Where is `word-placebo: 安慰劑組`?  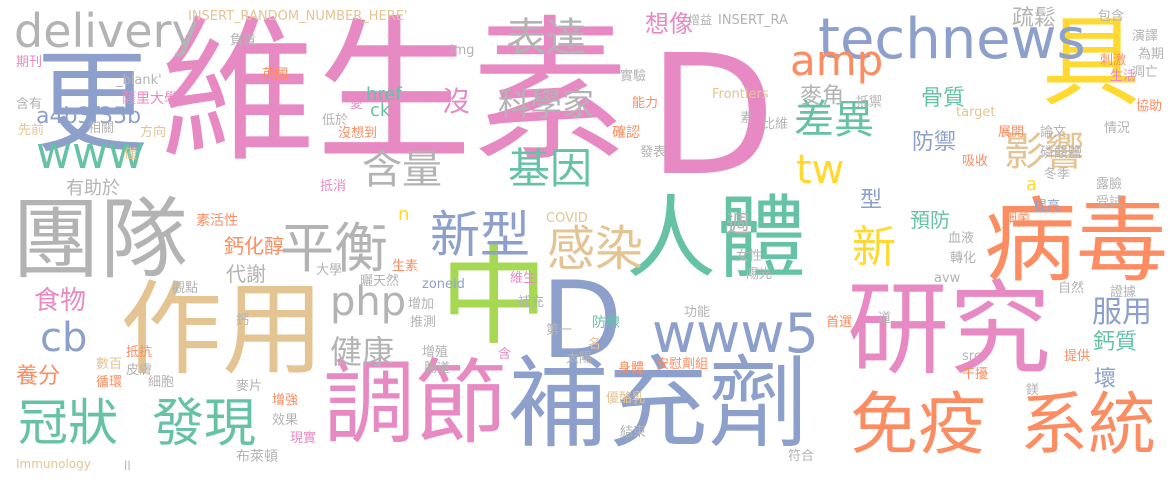
word-placebo: 安慰劑組 is located at coordinates (682, 364).